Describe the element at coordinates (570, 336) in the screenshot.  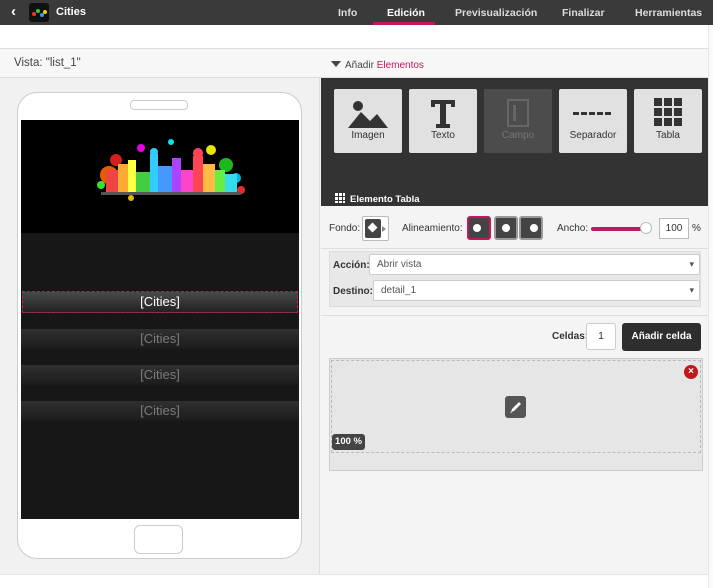
I see `cells-label: Celdas:` at that location.